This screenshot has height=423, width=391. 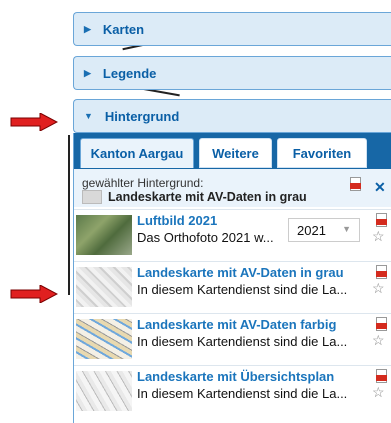 What do you see at coordinates (232, 29) in the screenshot?
I see `section-karten: ▶ Karten` at bounding box center [232, 29].